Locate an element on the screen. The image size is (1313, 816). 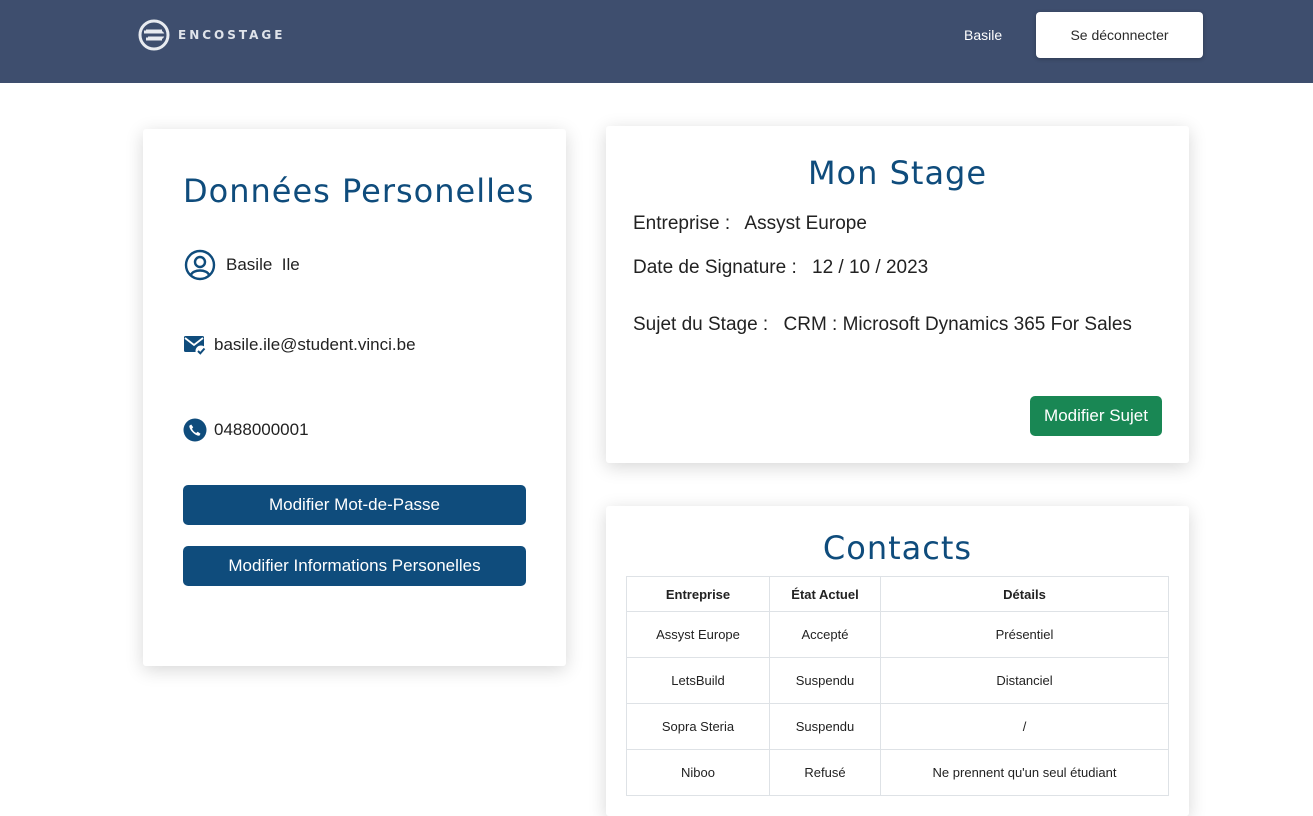
signature-row: Date de Signature : 12 / 10 / 2023 is located at coordinates (780, 268).